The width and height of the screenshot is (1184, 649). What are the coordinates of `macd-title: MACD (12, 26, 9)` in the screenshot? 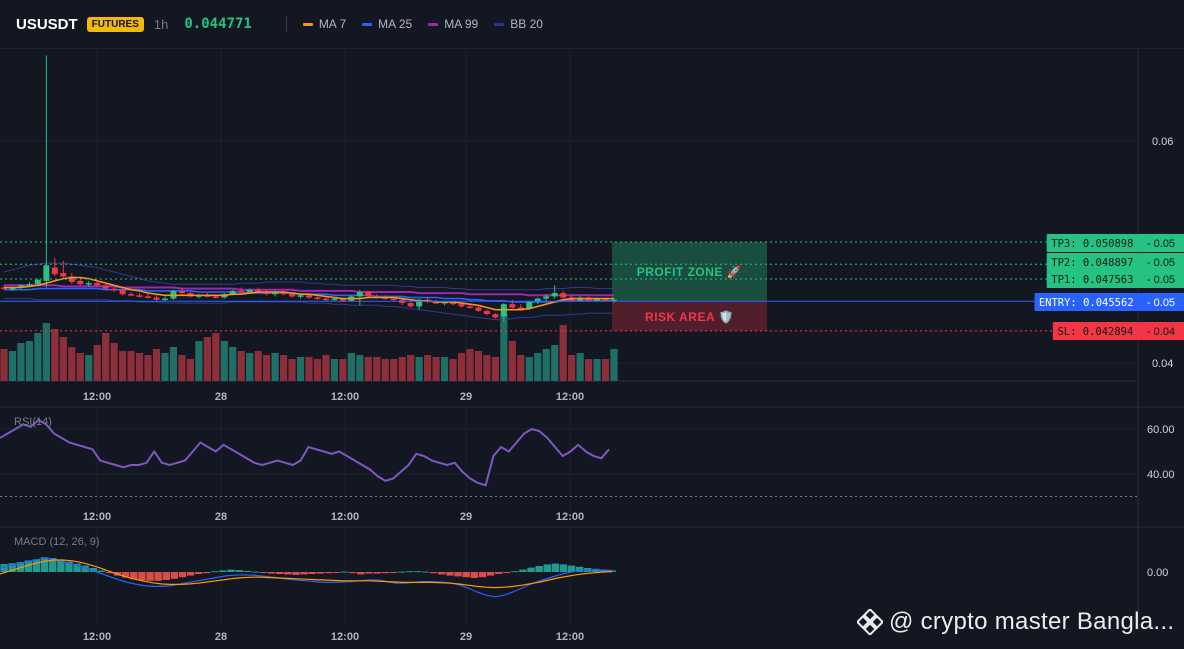 It's located at (57, 542).